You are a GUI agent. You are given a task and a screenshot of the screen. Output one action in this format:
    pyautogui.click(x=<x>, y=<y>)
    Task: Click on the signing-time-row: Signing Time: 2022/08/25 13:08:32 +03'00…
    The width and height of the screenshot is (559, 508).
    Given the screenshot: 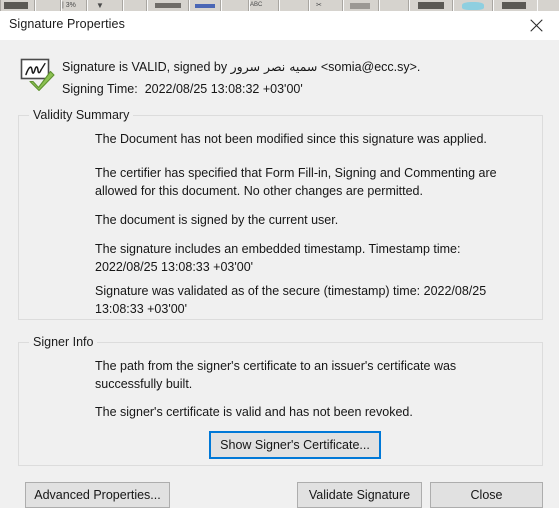 What is the action you would take?
    pyautogui.click(x=182, y=89)
    